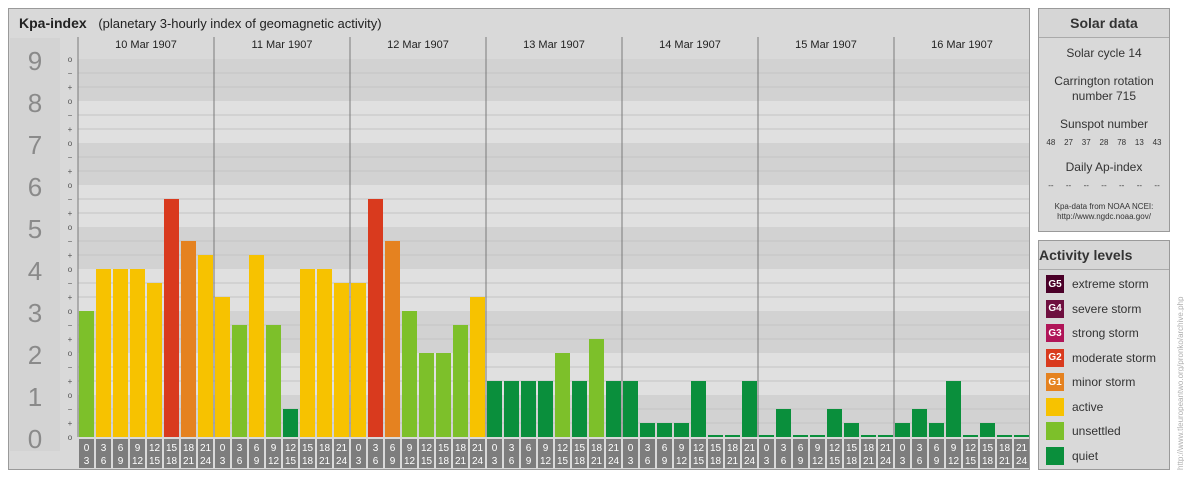 This screenshot has height=480, width=1184. Describe the element at coordinates (1096, 431) in the screenshot. I see `legend-label: unsettled` at that location.